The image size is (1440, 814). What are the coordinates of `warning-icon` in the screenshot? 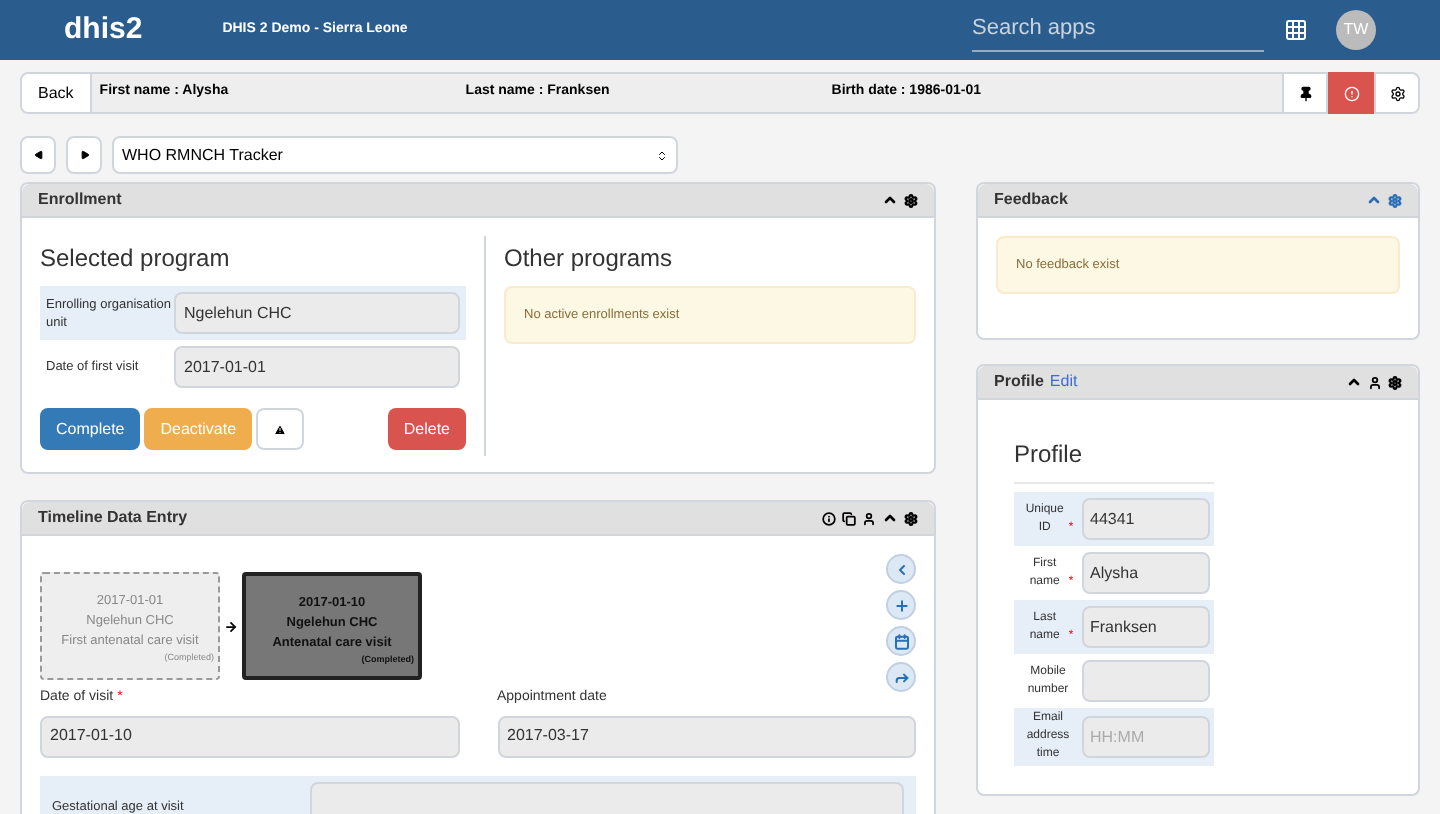 It's located at (280, 429).